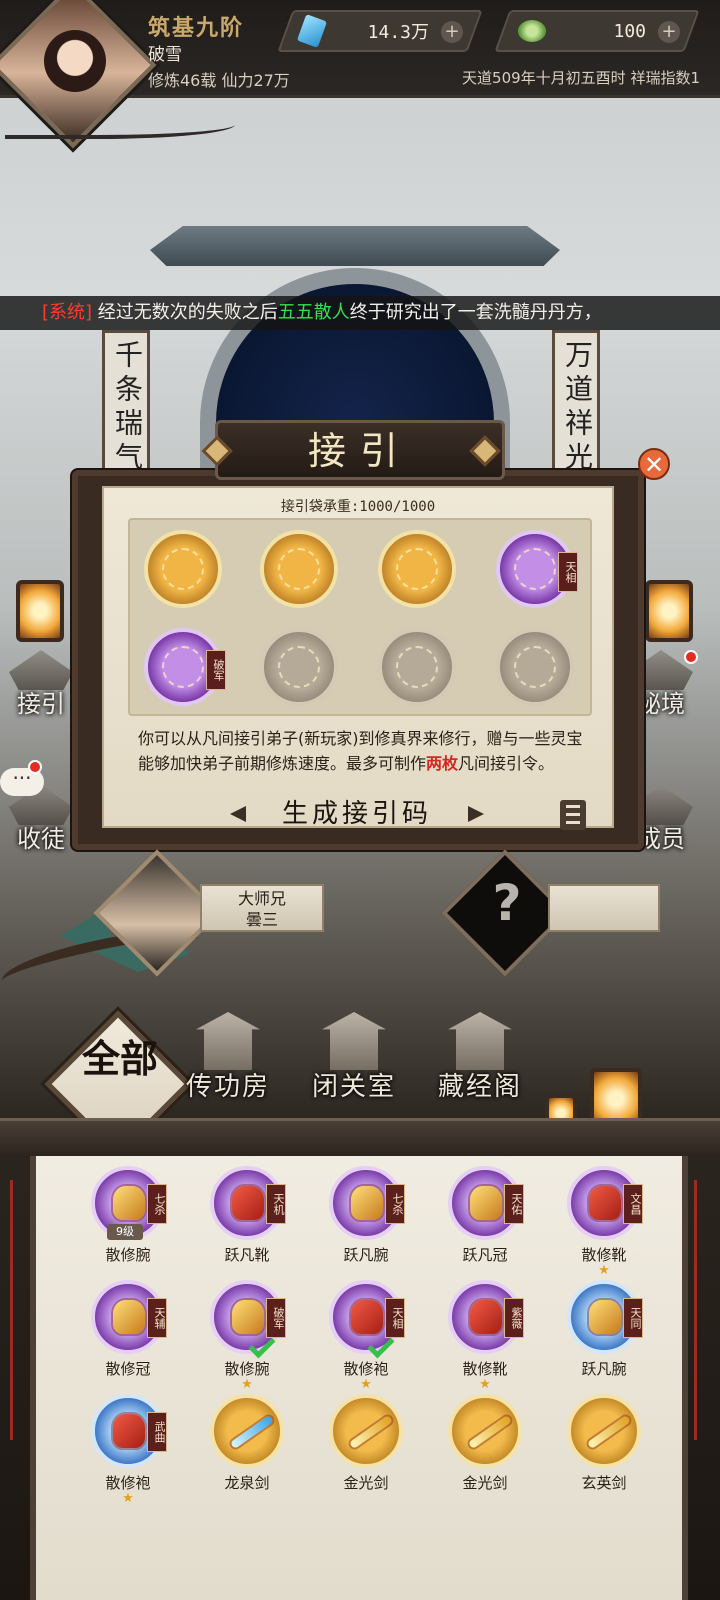 The width and height of the screenshot is (720, 1600). I want to click on item-orb: 天机, so click(248, 1203).